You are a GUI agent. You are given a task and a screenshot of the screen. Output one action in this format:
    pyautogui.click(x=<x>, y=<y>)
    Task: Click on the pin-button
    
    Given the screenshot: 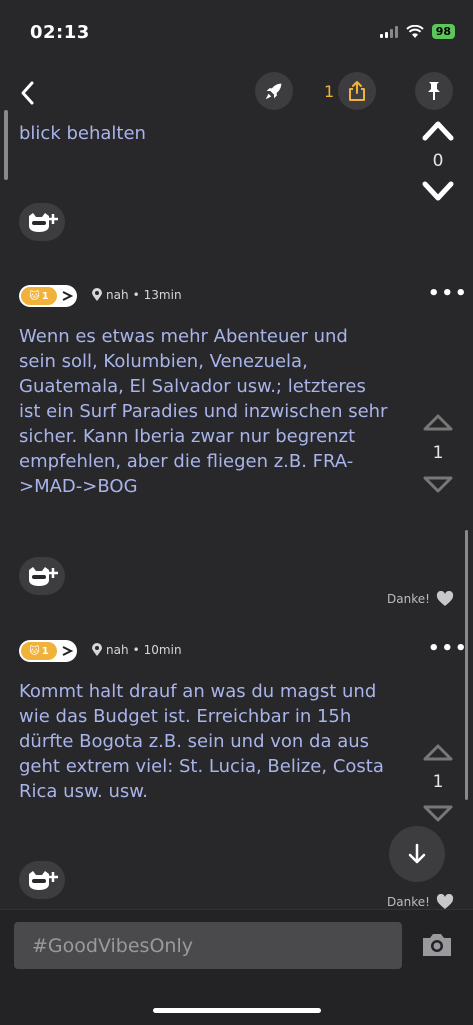 What is the action you would take?
    pyautogui.click(x=434, y=91)
    